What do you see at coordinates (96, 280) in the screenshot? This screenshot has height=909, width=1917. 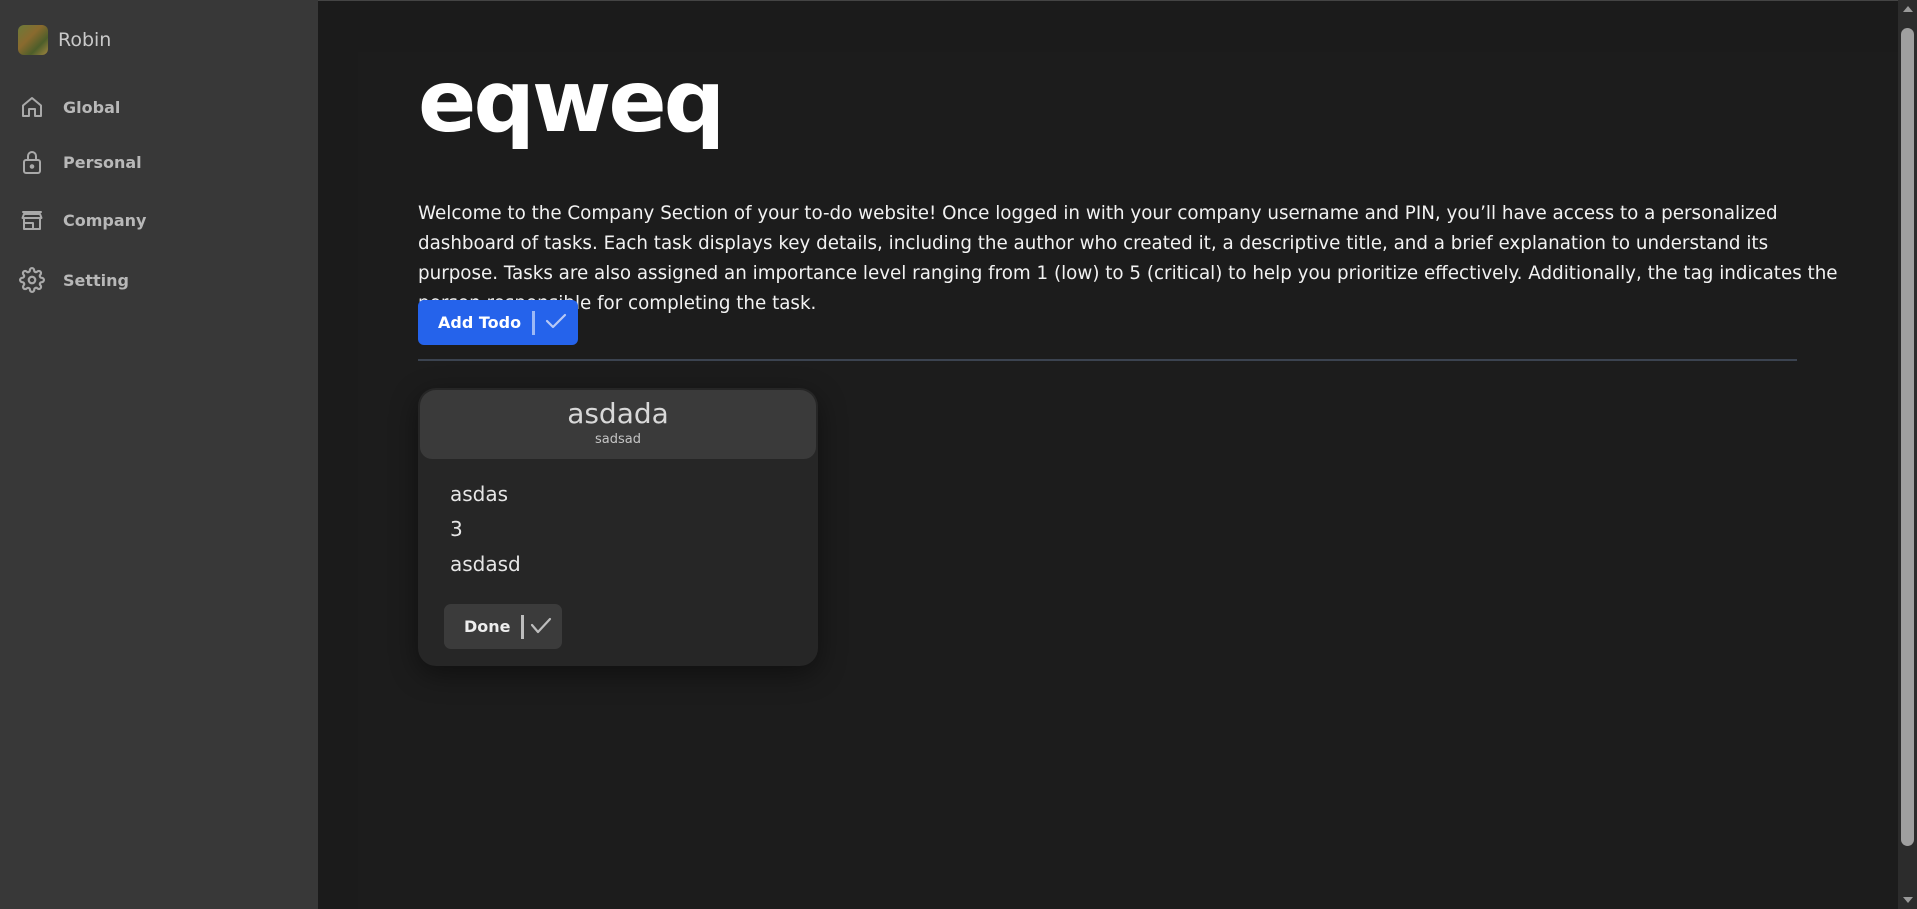 I see `sidebar-item-label: Setting` at bounding box center [96, 280].